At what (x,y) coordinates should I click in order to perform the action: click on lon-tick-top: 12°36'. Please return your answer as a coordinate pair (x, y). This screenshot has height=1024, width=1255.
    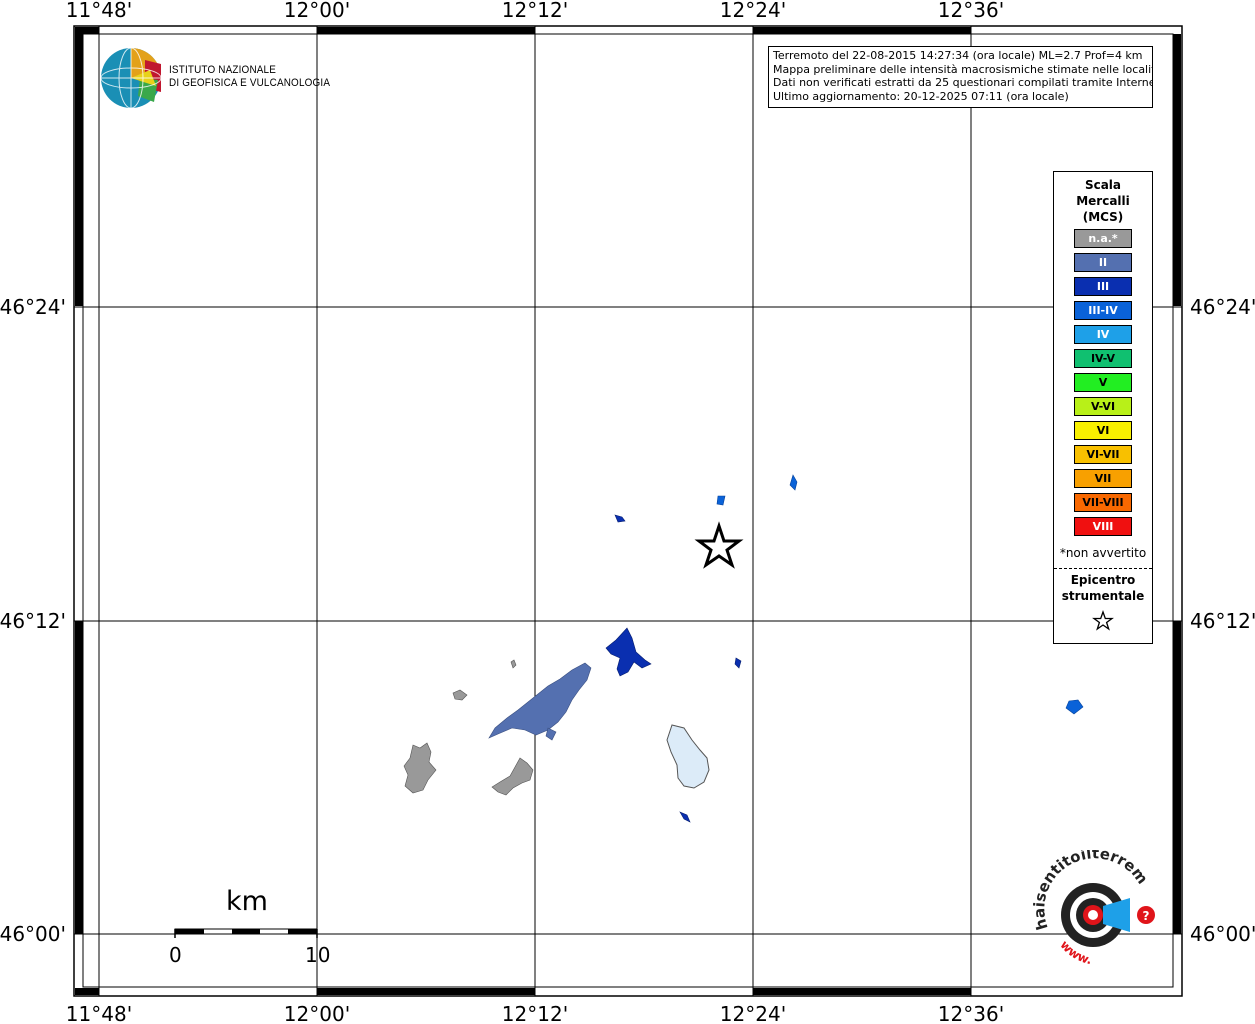
    Looking at the image, I should click on (971, 11).